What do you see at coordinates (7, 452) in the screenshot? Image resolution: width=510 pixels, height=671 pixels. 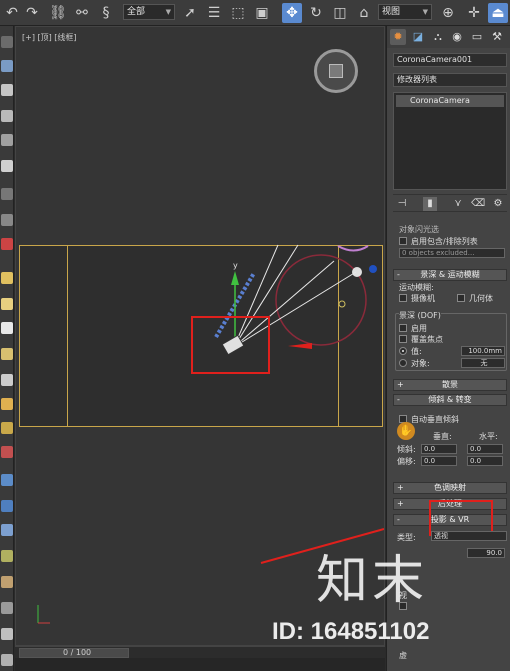 I see `helper-tool-icon` at bounding box center [7, 452].